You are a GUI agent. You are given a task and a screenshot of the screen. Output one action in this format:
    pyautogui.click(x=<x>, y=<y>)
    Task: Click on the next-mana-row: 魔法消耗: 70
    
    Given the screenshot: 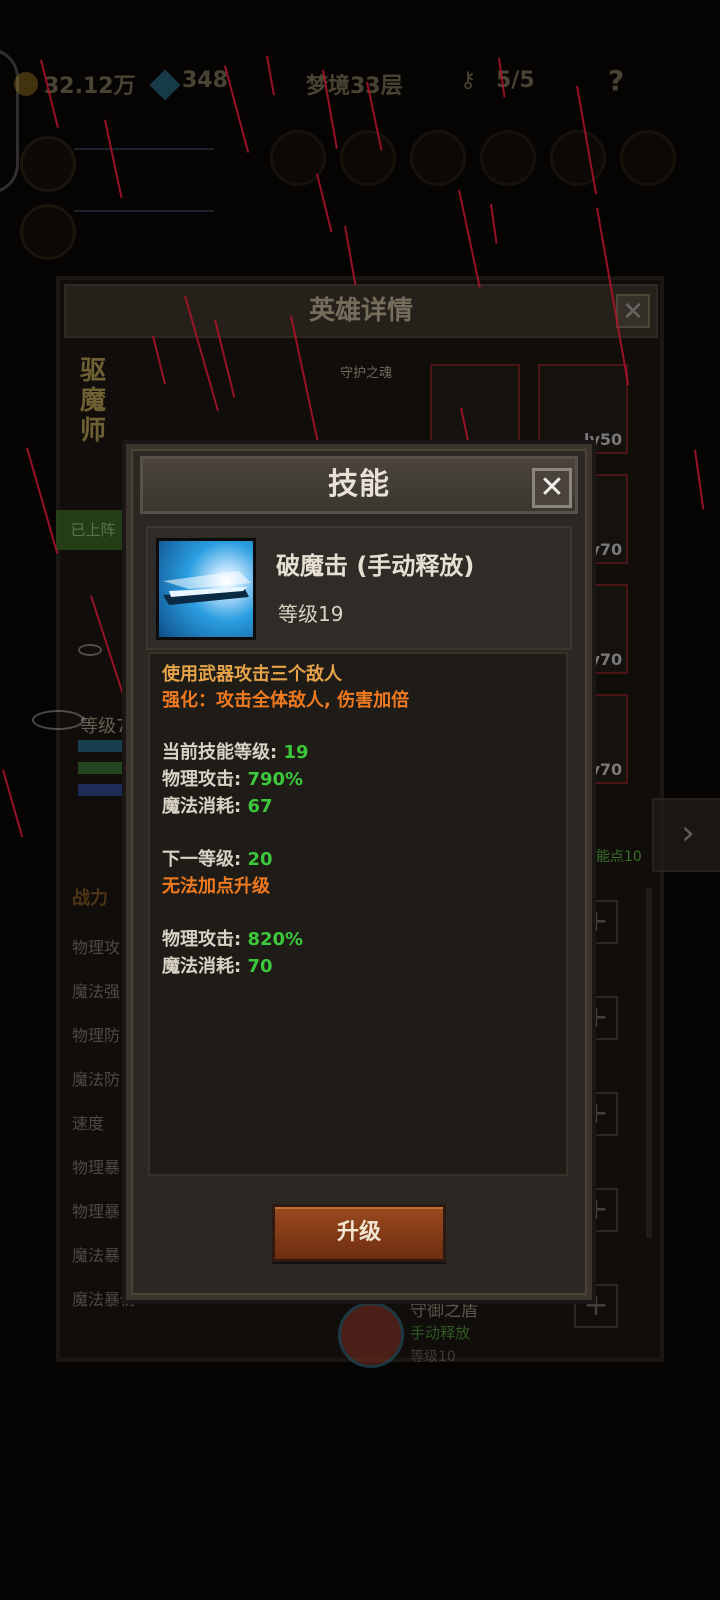 What is the action you would take?
    pyautogui.click(x=217, y=965)
    